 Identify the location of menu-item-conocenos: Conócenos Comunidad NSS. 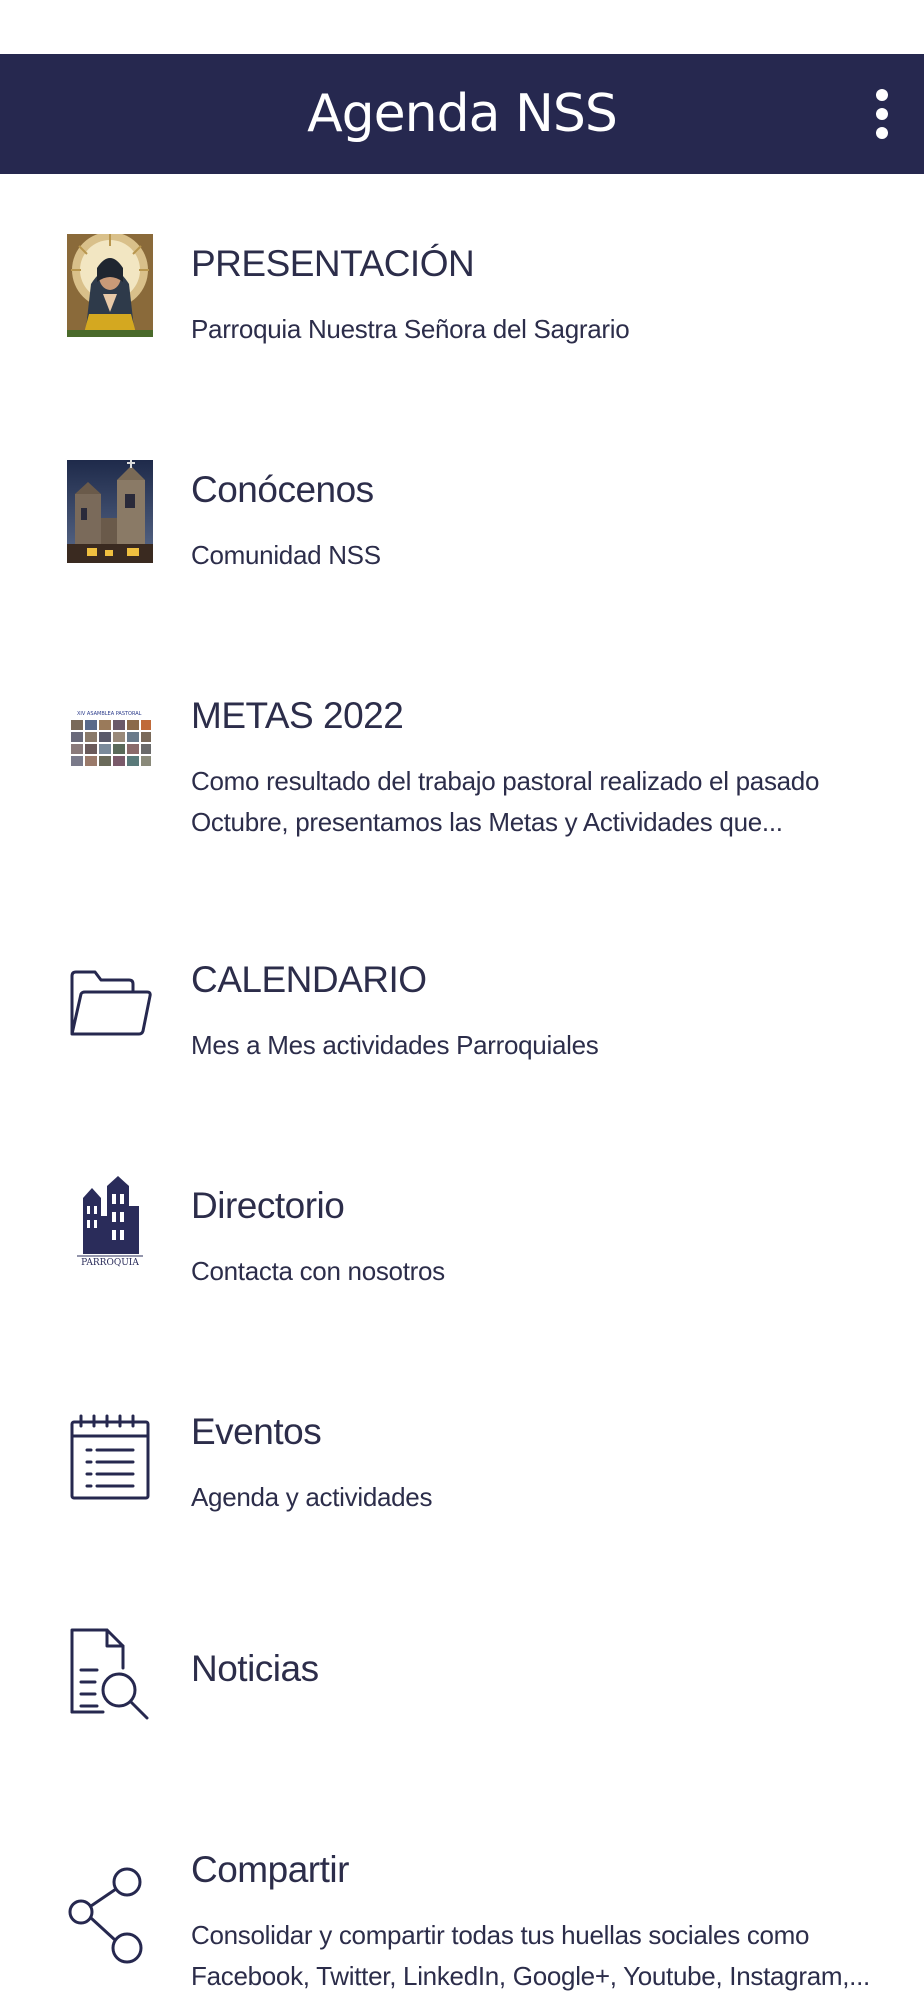
(462, 535).